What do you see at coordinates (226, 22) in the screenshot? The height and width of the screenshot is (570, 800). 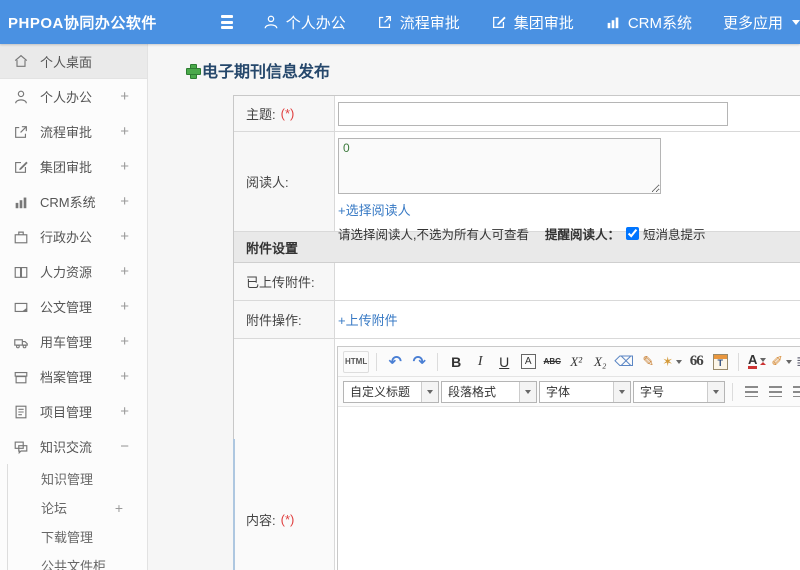 I see `hamburger-menu-icon` at bounding box center [226, 22].